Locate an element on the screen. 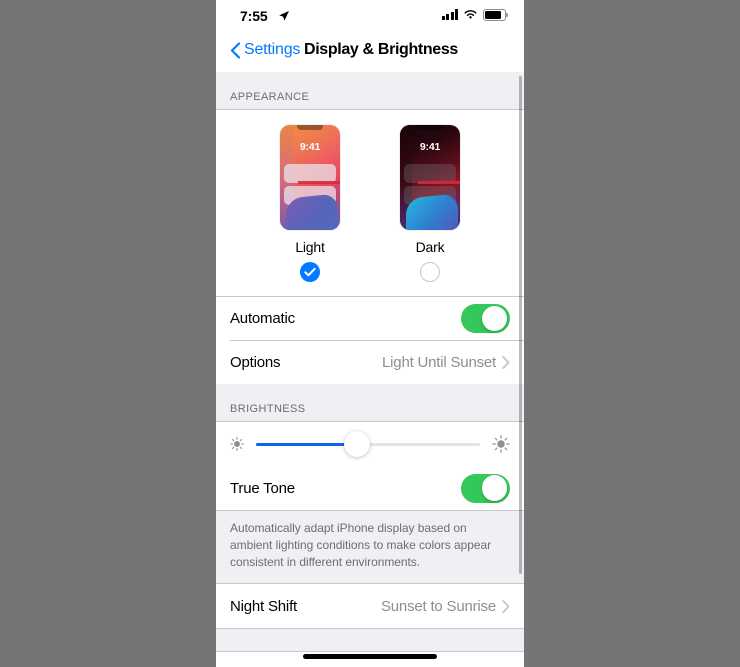  light-option-label: Light is located at coordinates (310, 247).